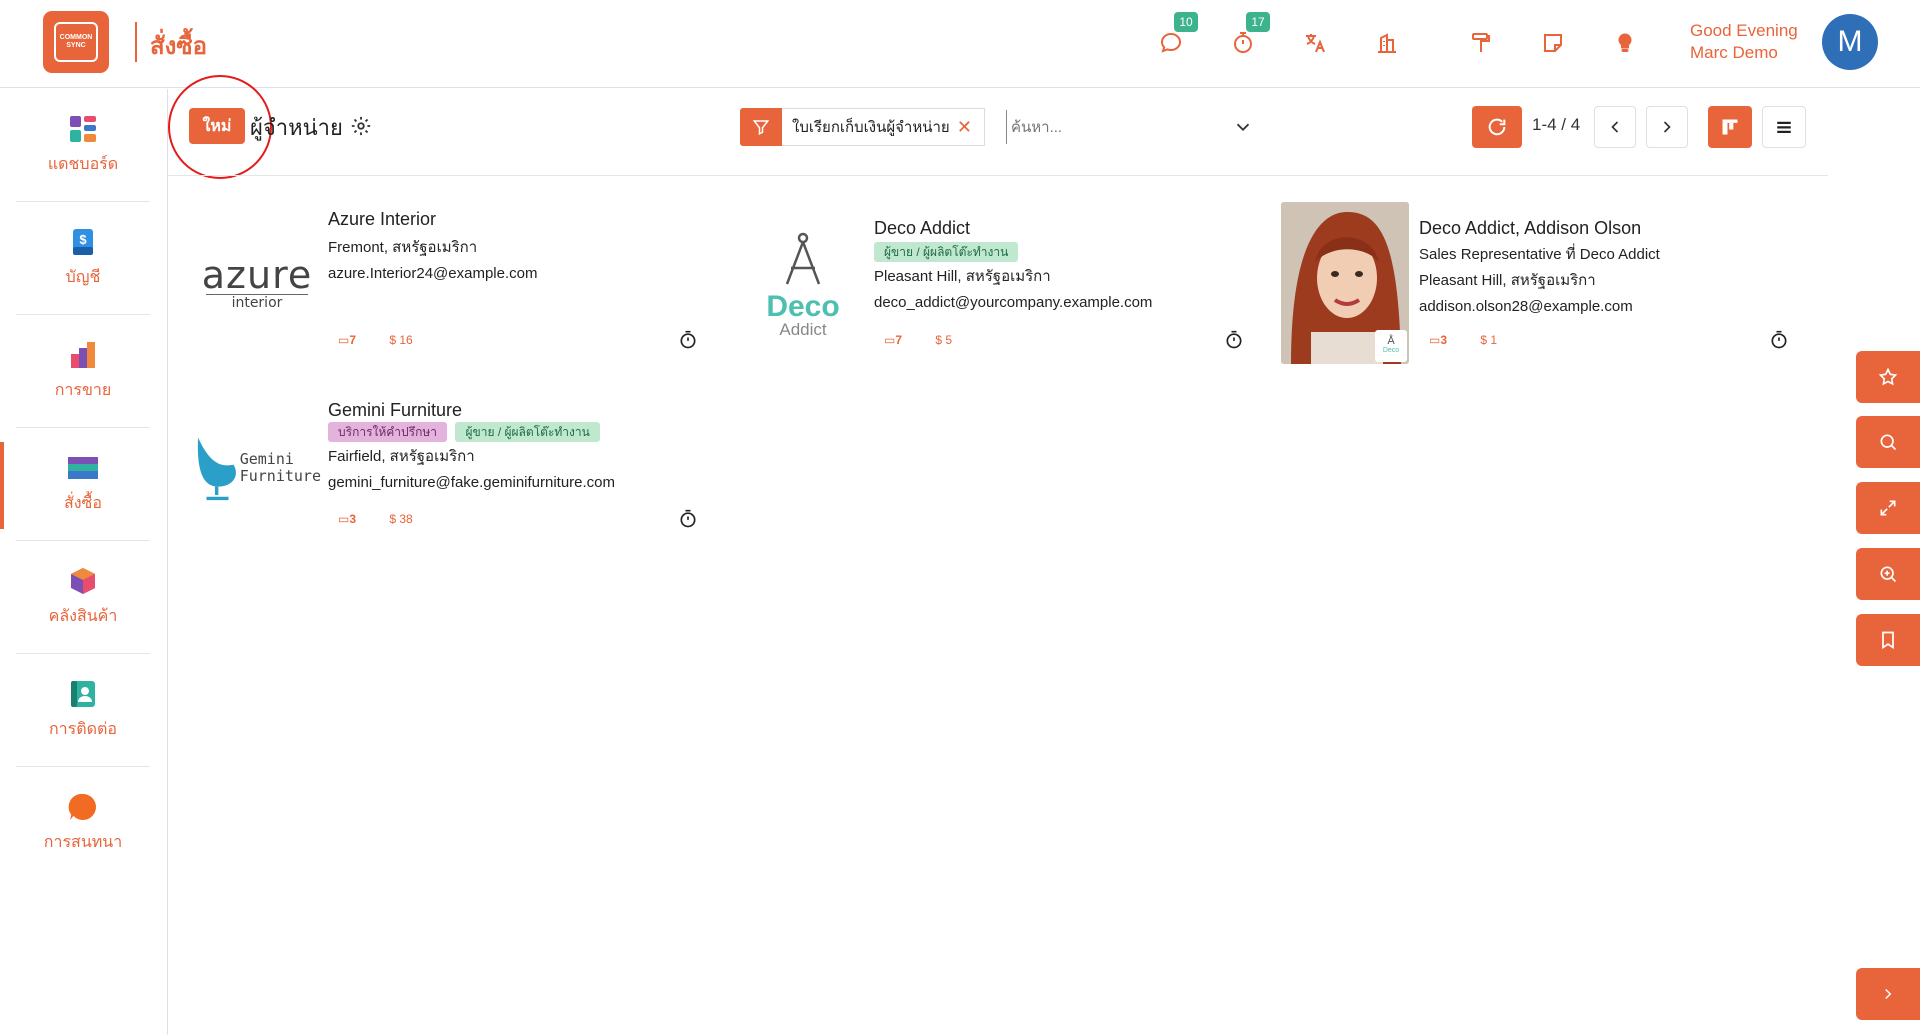 The width and height of the screenshot is (1920, 1035). I want to click on amount-stat: $ 38, so click(400, 519).